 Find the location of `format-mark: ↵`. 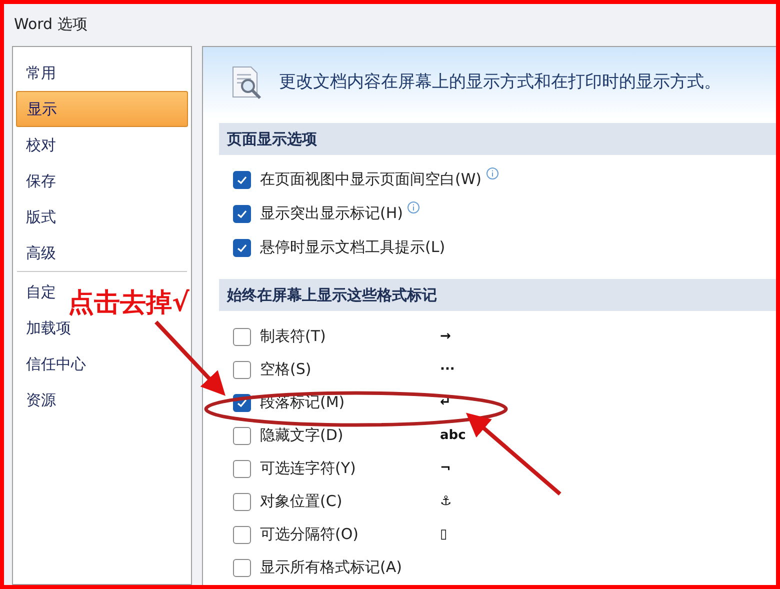

format-mark: ↵ is located at coordinates (445, 403).